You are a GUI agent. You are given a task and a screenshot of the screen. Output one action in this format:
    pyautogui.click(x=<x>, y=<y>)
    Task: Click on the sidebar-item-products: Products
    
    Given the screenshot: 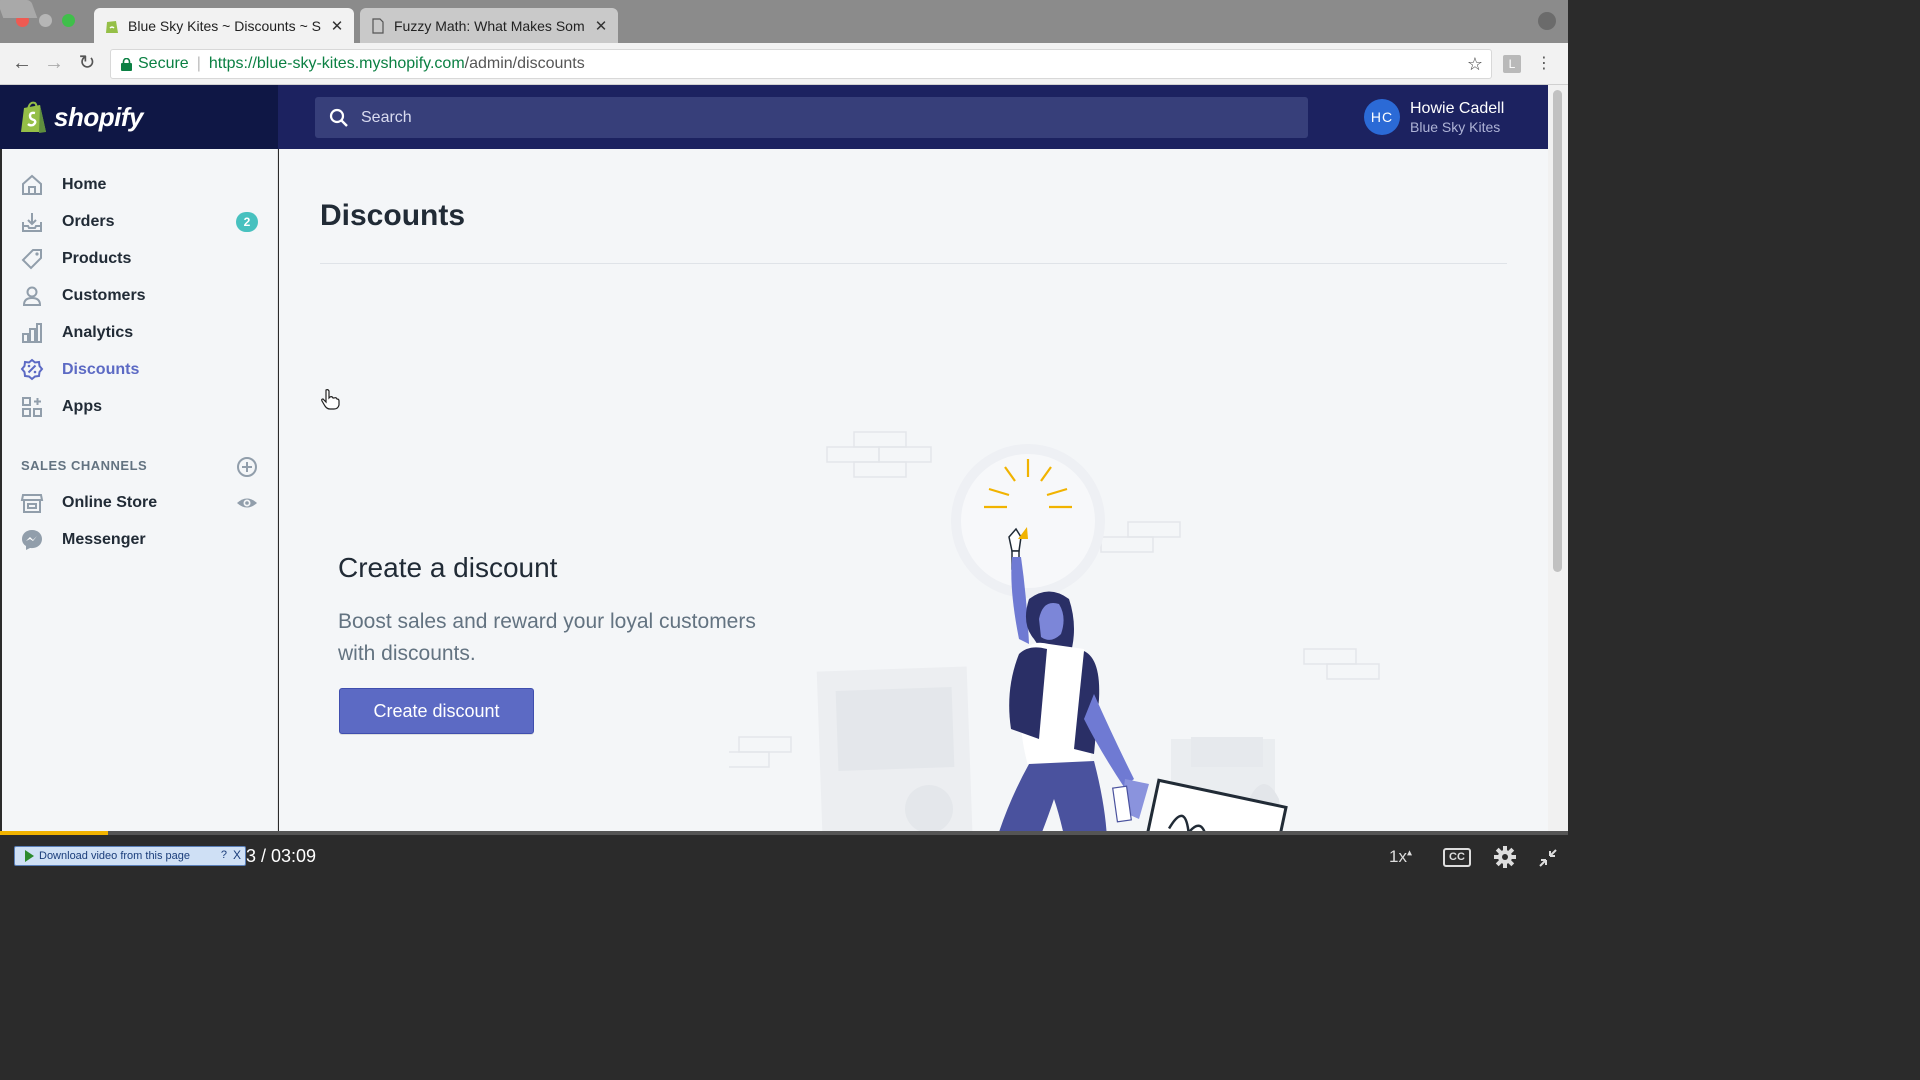 What is the action you would take?
    pyautogui.click(x=140, y=259)
    